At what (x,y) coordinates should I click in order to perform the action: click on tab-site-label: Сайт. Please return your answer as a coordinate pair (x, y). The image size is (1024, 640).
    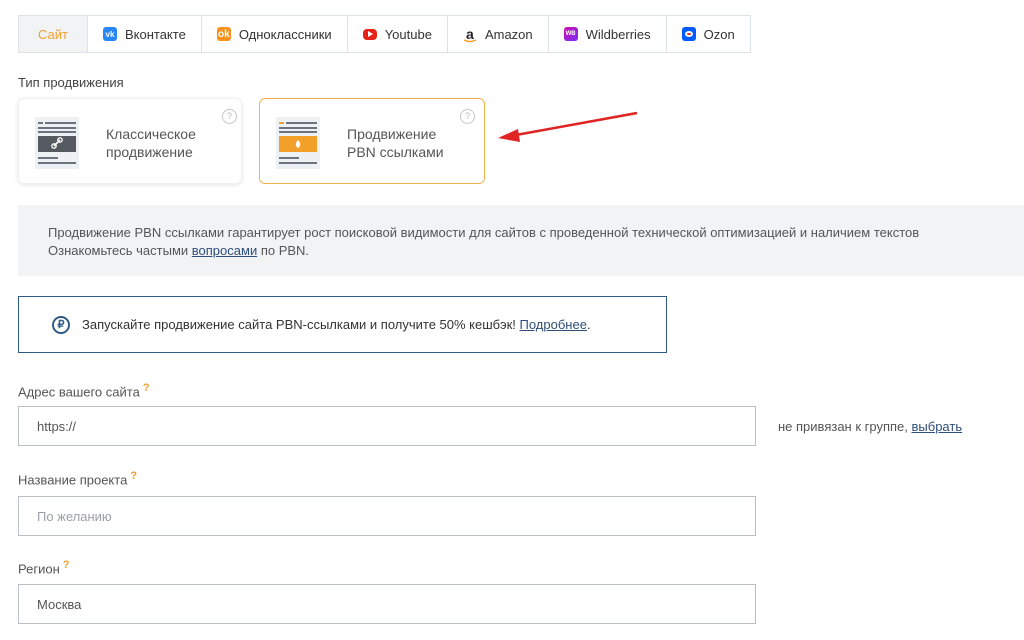
    Looking at the image, I should click on (53, 34).